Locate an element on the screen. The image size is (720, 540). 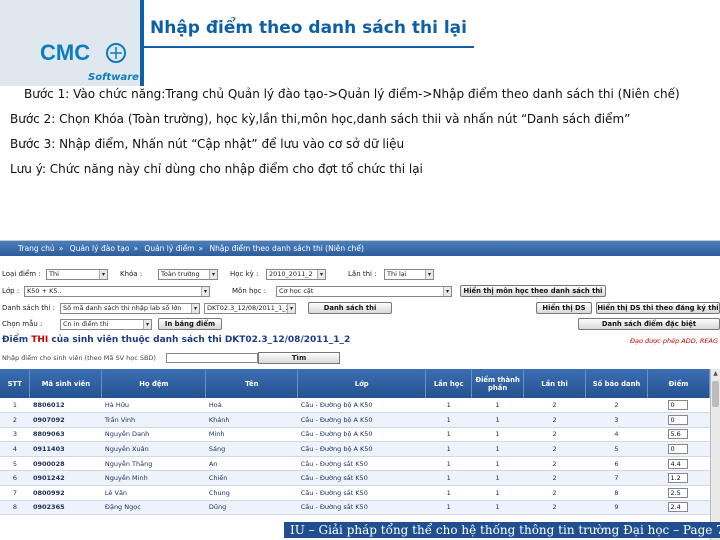
breadcrumb-quan-ly-dao-tao: Quản lý đào tạo is located at coordinates (100, 248).